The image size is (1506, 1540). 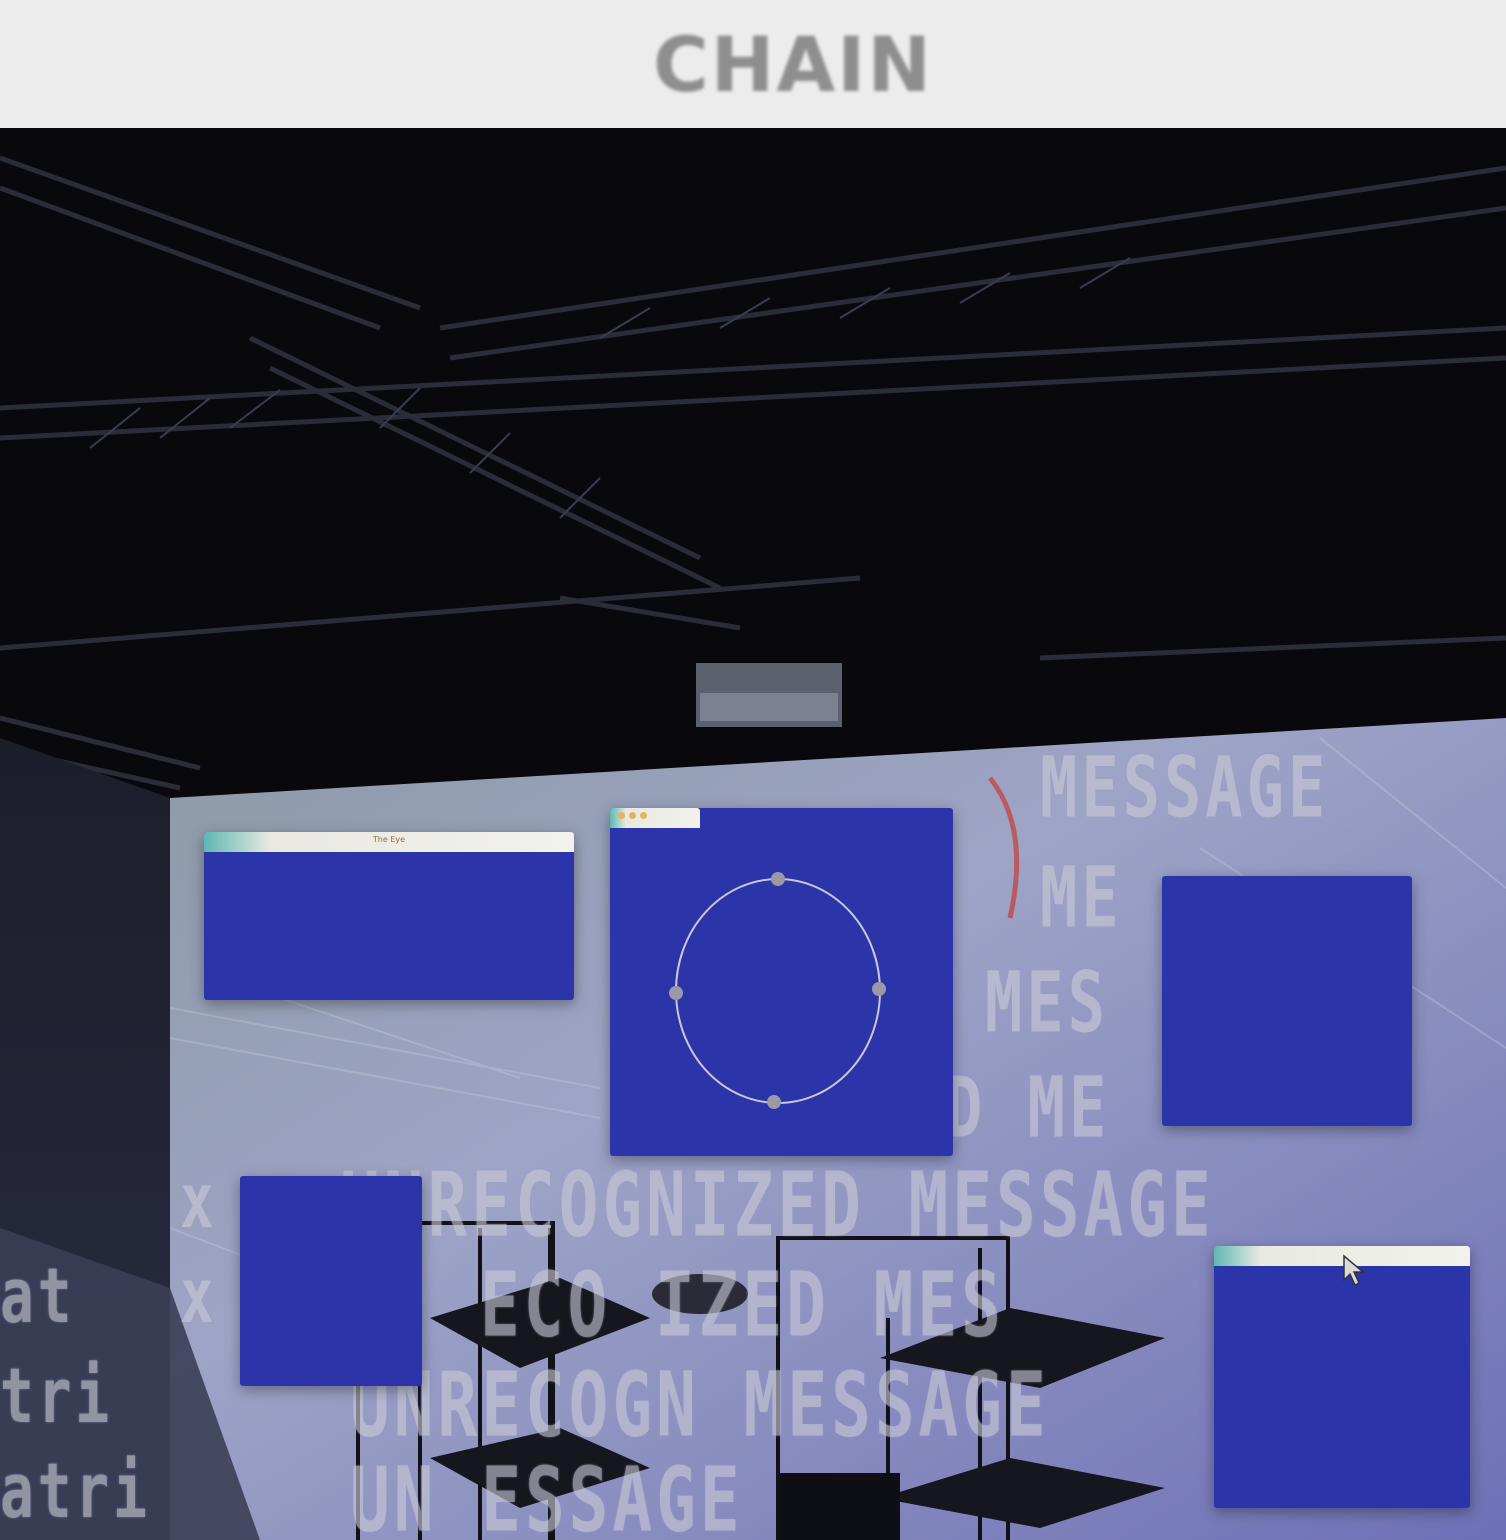 I want to click on circle-graphic, so click(x=777, y=990).